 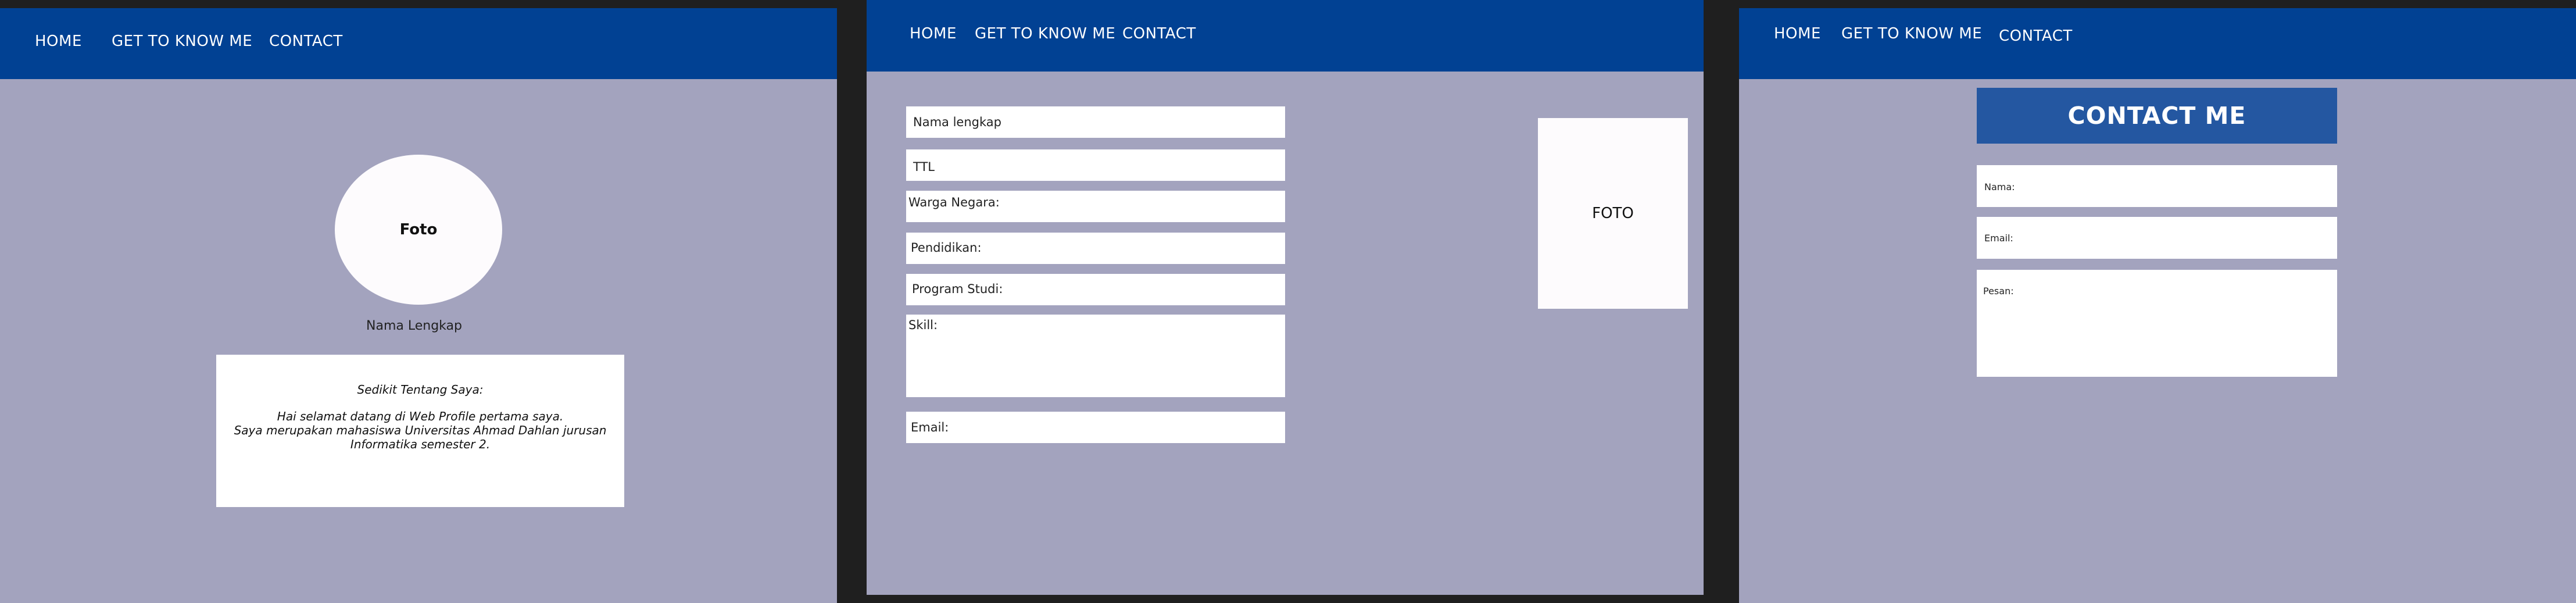 I want to click on birth-place-date-field-label: TTL, so click(x=924, y=167).